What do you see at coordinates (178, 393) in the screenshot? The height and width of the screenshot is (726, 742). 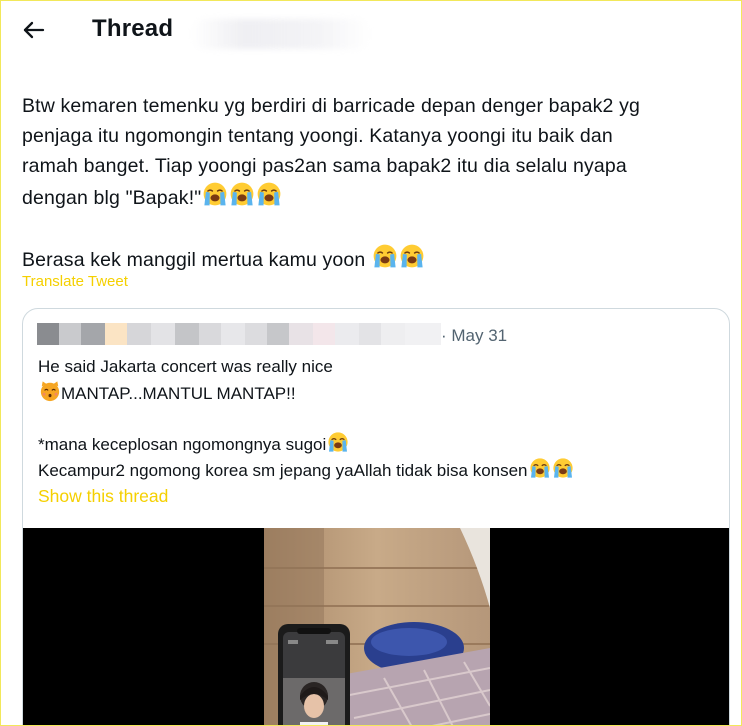 I see `quote-line-text: MANTAP...MANTUL MANTAP!!` at bounding box center [178, 393].